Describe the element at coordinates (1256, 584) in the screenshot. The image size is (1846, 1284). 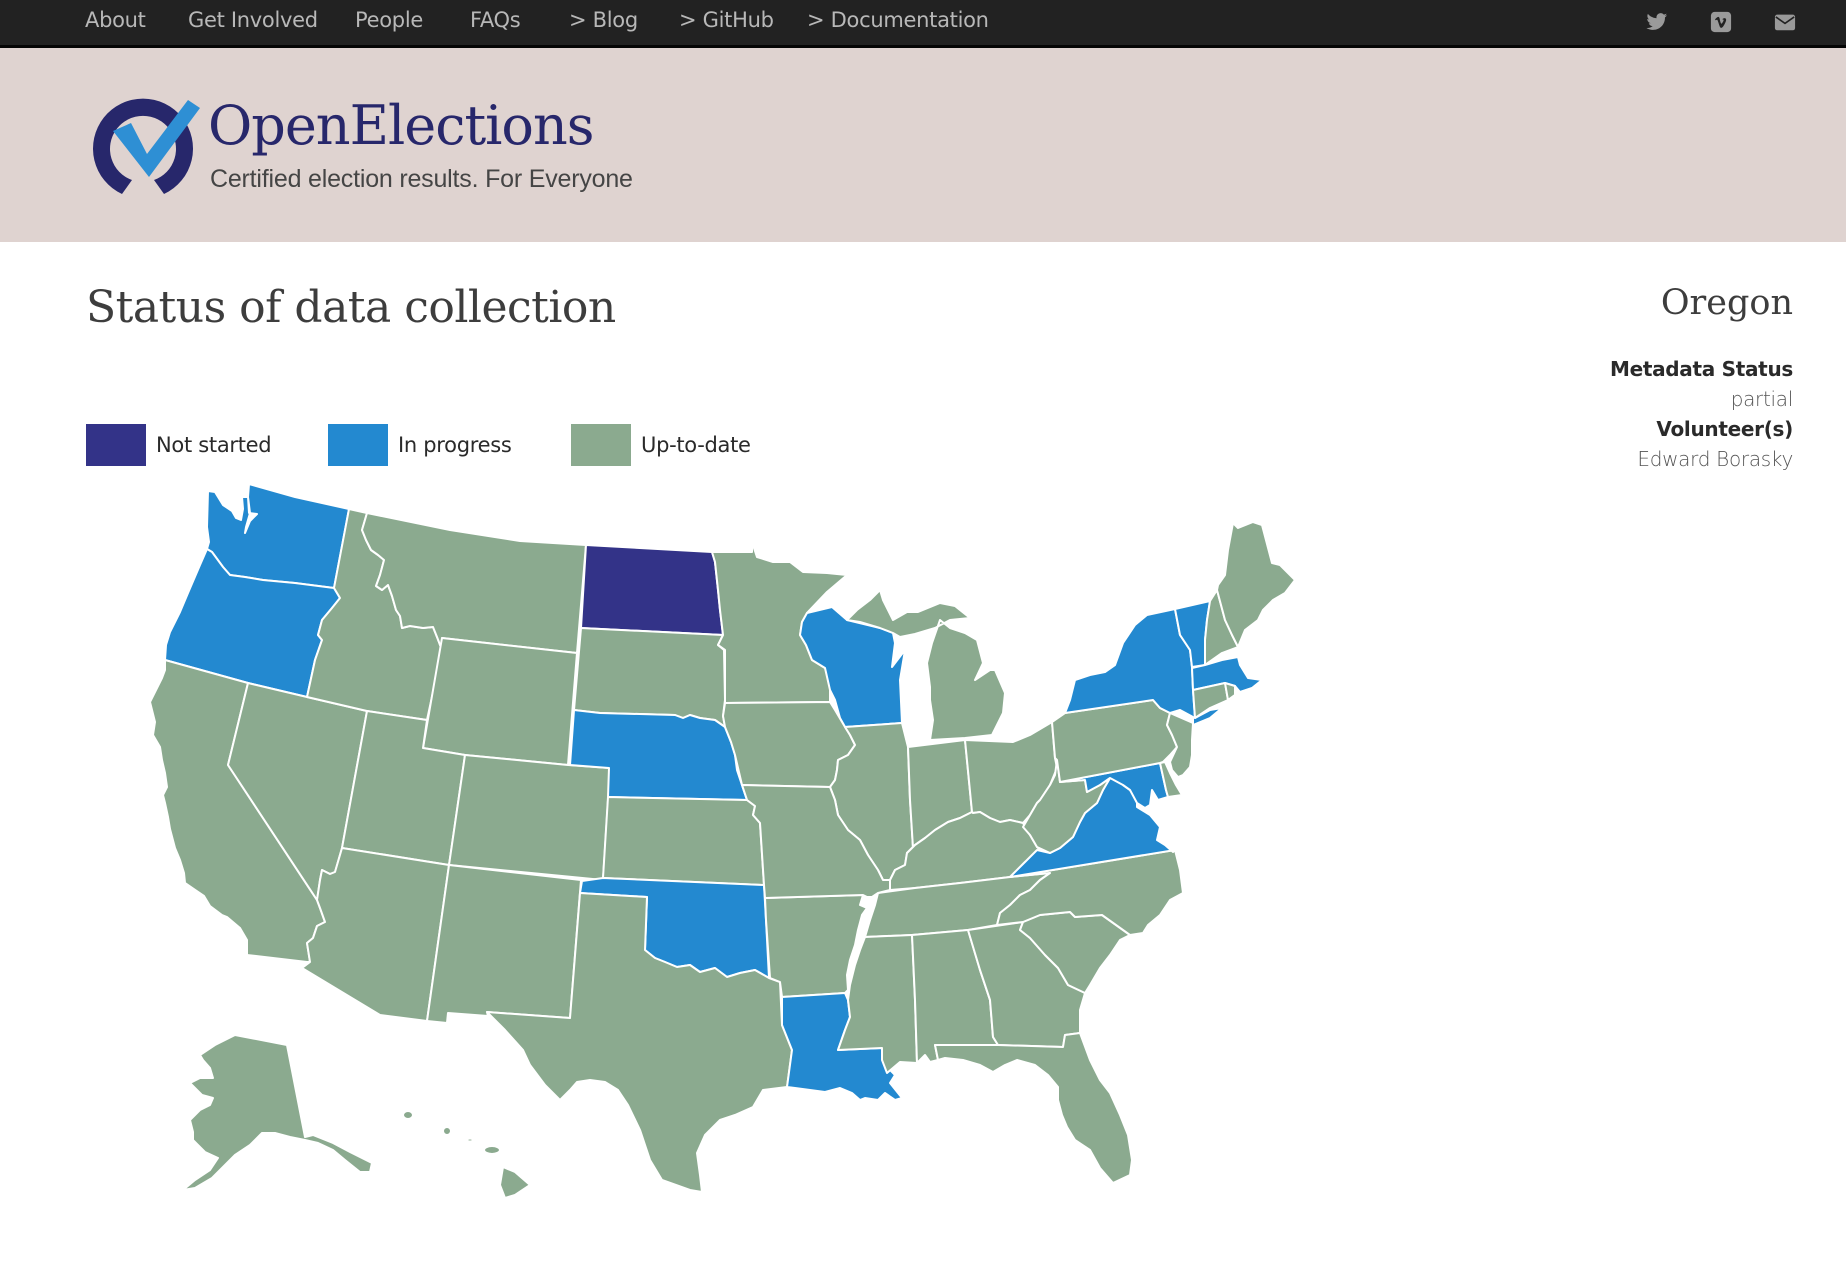
I see `state-maine: Maine` at that location.